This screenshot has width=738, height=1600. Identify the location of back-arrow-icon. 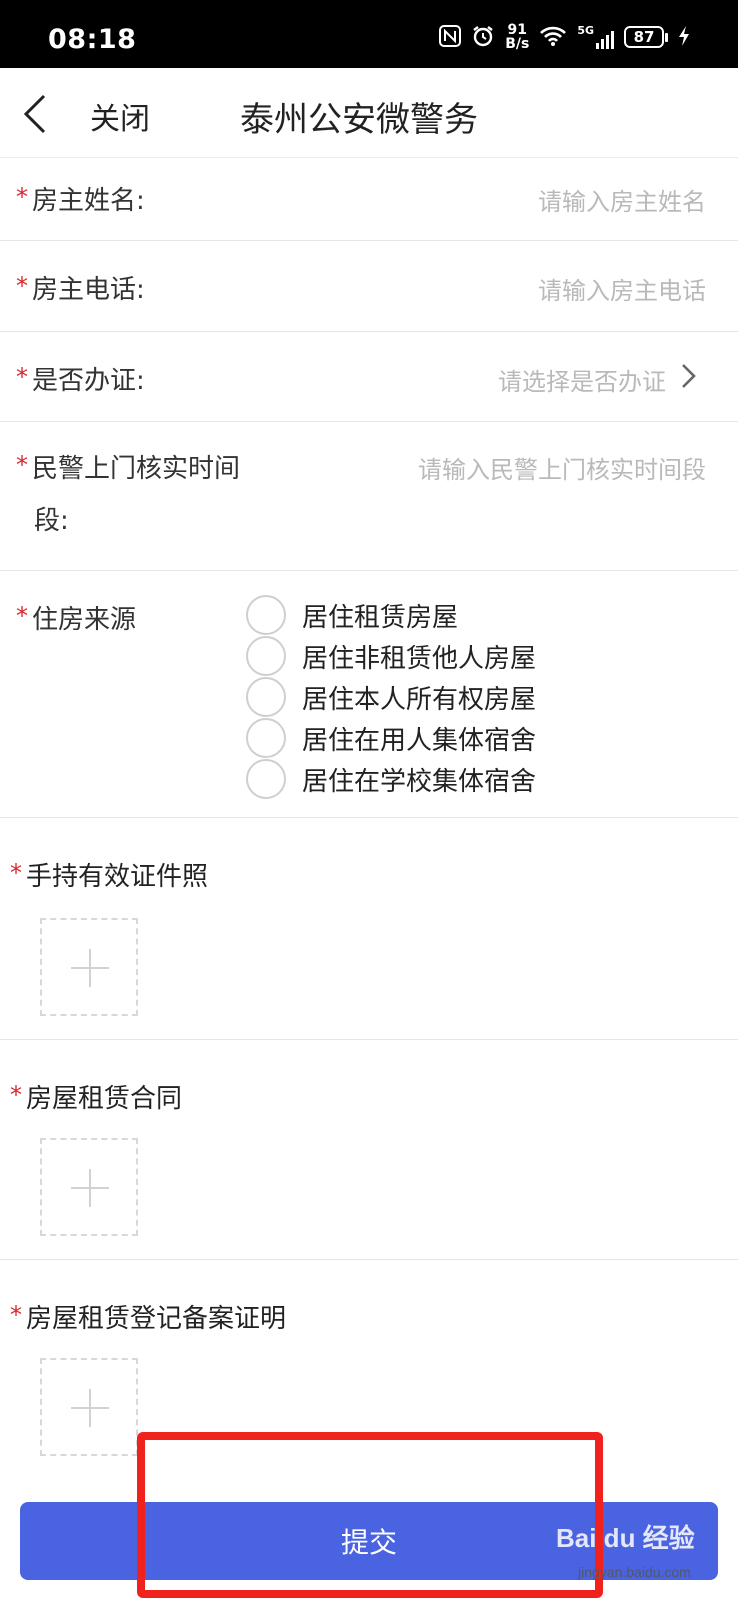
(34, 114).